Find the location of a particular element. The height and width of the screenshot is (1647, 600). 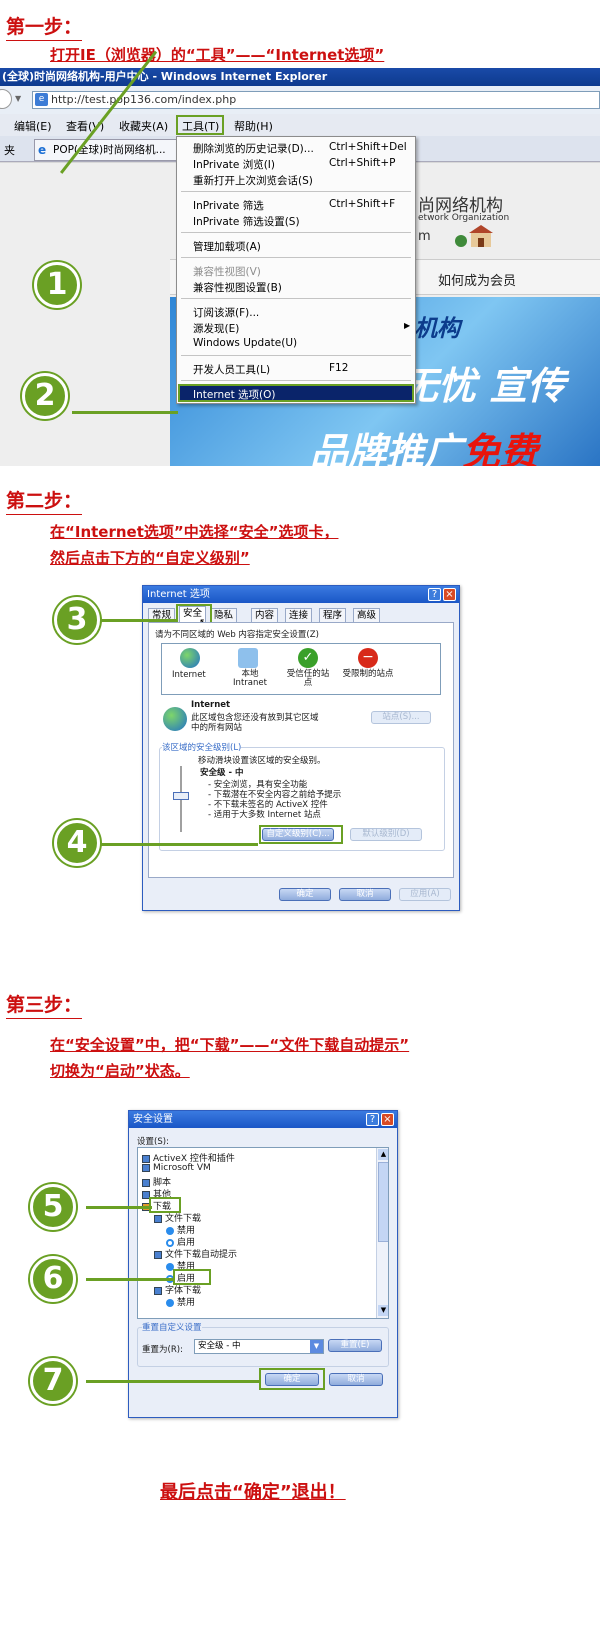

dd-inprivate-browse: InPrivate 浏览(I) is located at coordinates (234, 164).